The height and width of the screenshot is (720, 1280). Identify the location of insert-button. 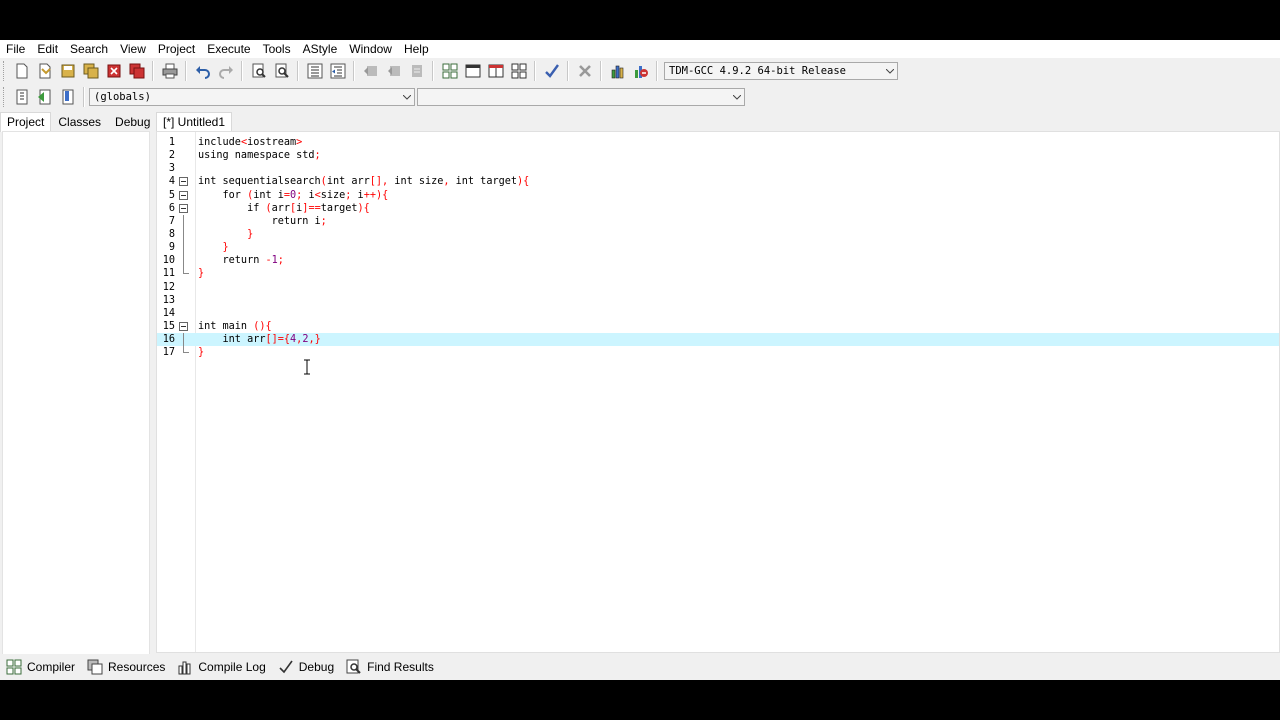
(22, 97).